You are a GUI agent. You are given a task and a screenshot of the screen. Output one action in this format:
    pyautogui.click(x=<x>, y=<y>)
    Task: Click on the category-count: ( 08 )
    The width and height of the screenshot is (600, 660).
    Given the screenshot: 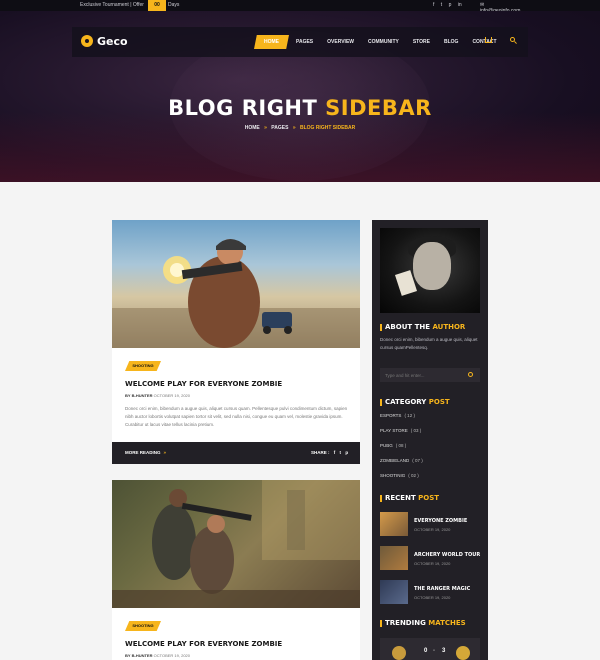 What is the action you would take?
    pyautogui.click(x=401, y=445)
    